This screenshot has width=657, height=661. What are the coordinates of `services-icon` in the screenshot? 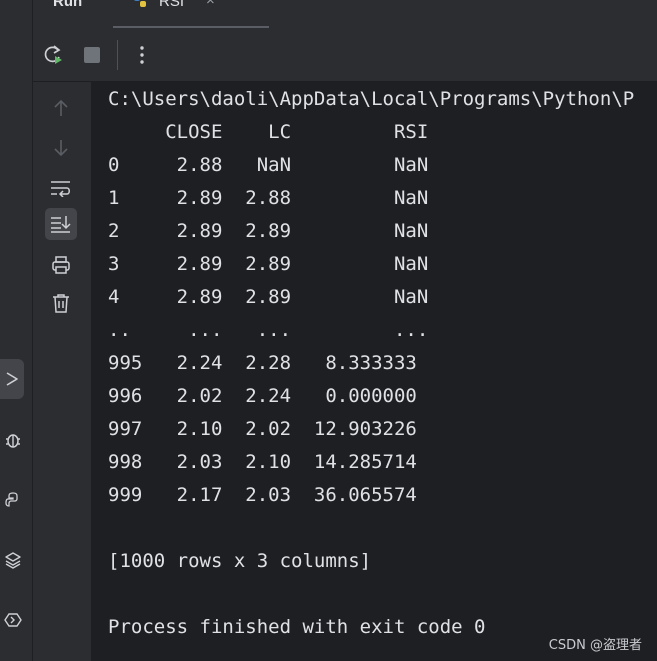 It's located at (13, 620).